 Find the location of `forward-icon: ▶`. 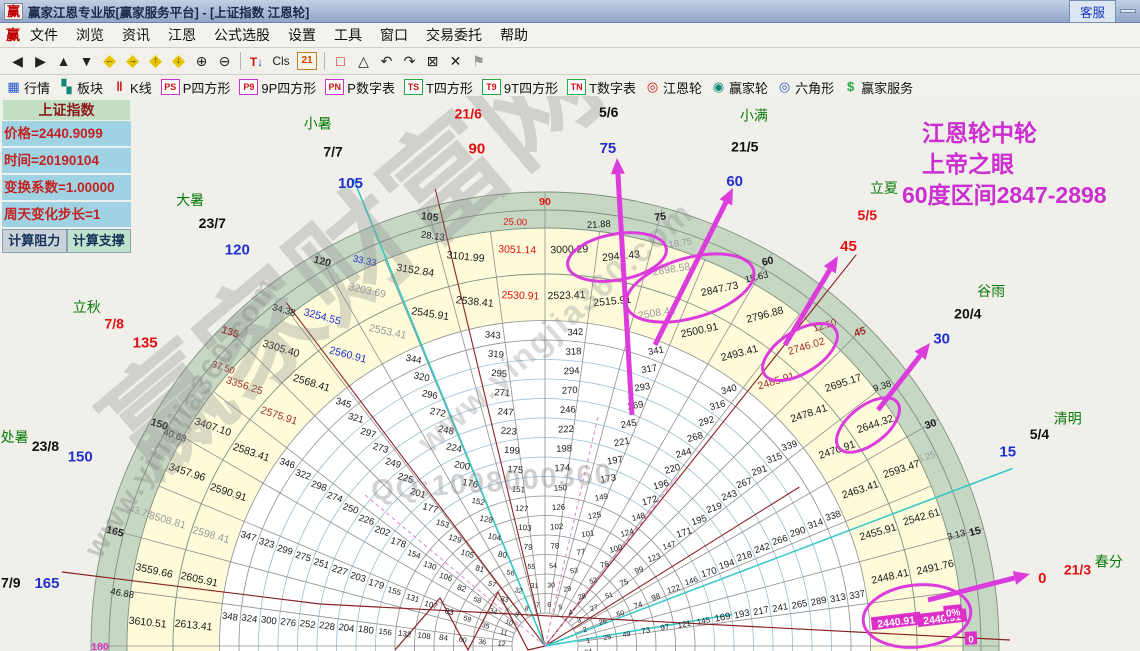

forward-icon: ▶ is located at coordinates (40, 61).